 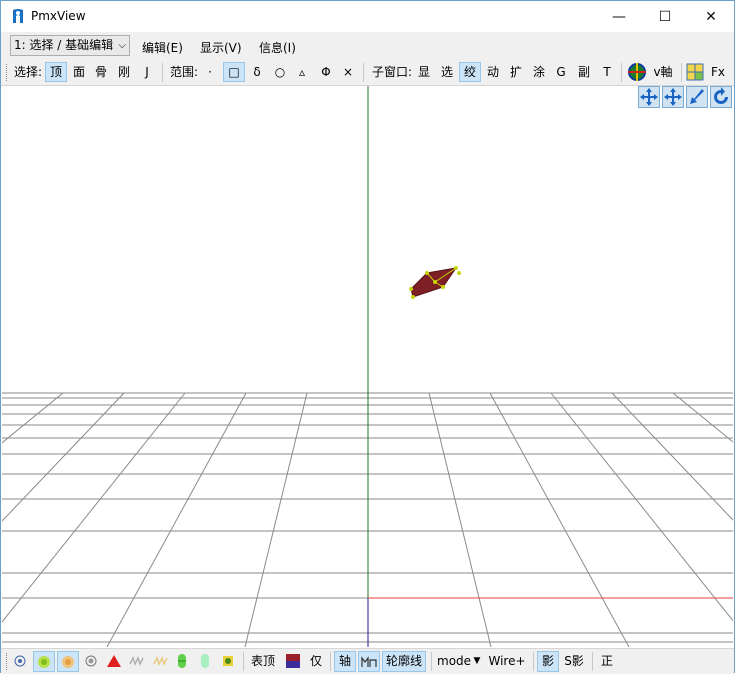 What do you see at coordinates (64, 45) in the screenshot?
I see `mode-combobox-value: 1: 选择 / 基础编辑` at bounding box center [64, 45].